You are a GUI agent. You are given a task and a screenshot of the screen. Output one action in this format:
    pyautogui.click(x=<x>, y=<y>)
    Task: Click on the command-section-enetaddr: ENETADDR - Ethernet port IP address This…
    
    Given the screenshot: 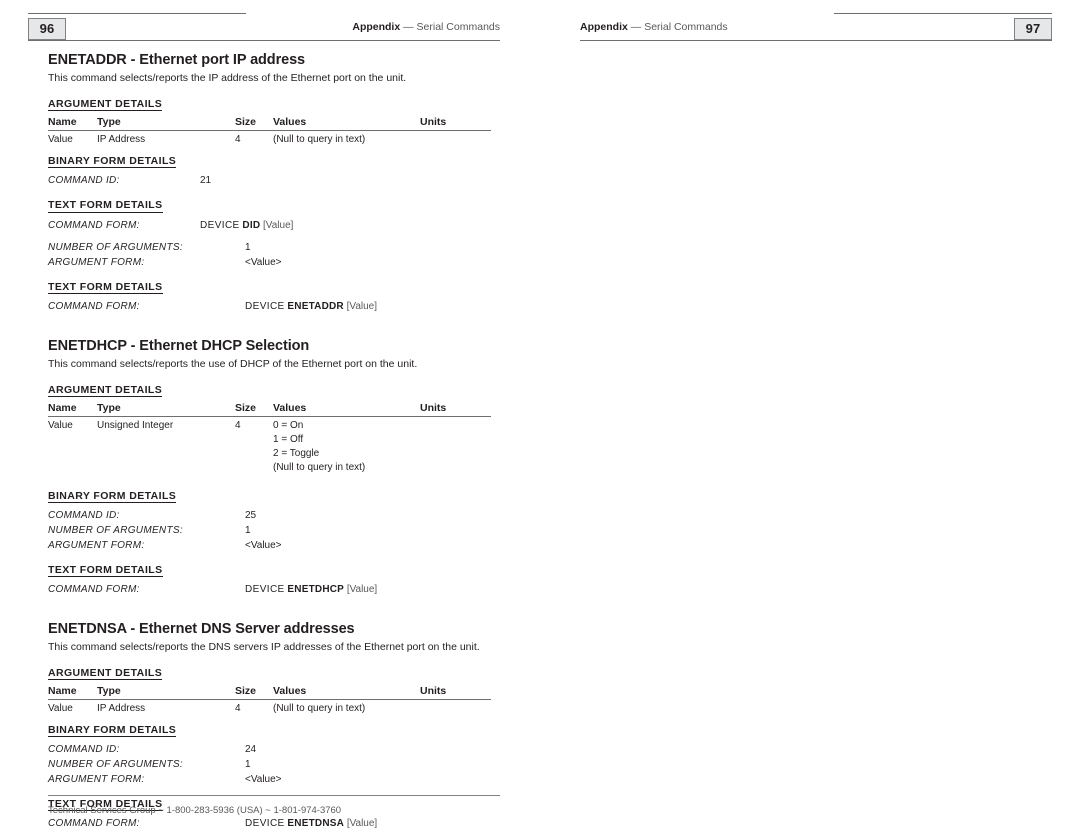 What is the action you would take?
    pyautogui.click(x=274, y=183)
    